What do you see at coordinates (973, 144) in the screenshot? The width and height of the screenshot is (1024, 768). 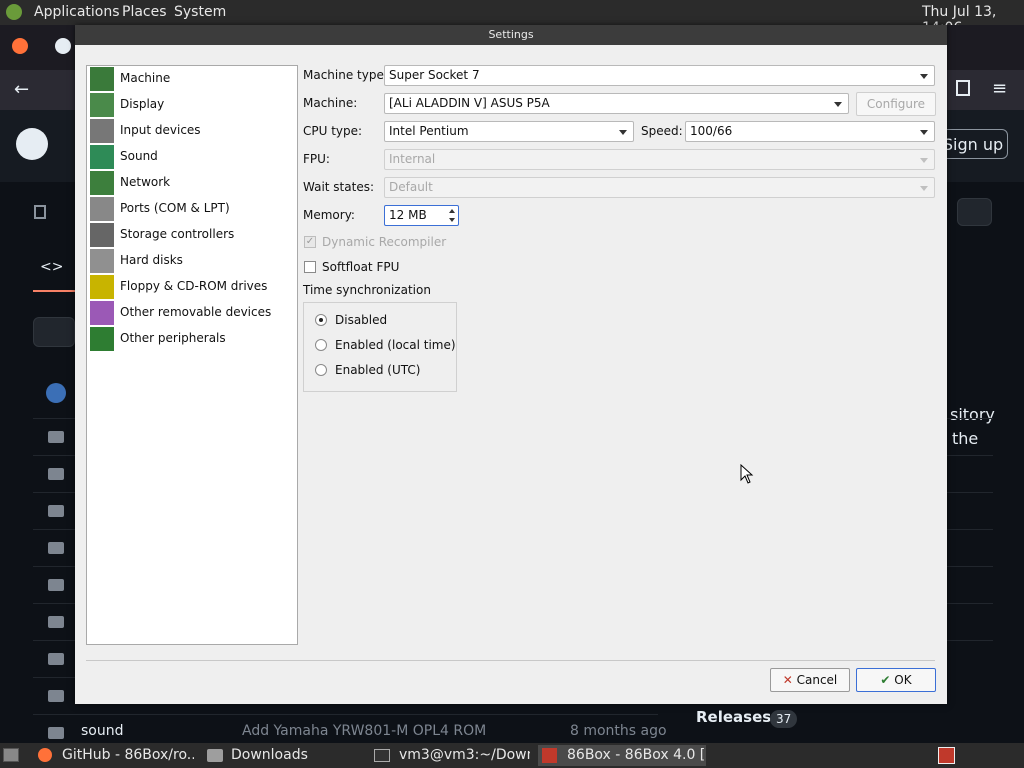 I see `sign-up-button: Sign up` at bounding box center [973, 144].